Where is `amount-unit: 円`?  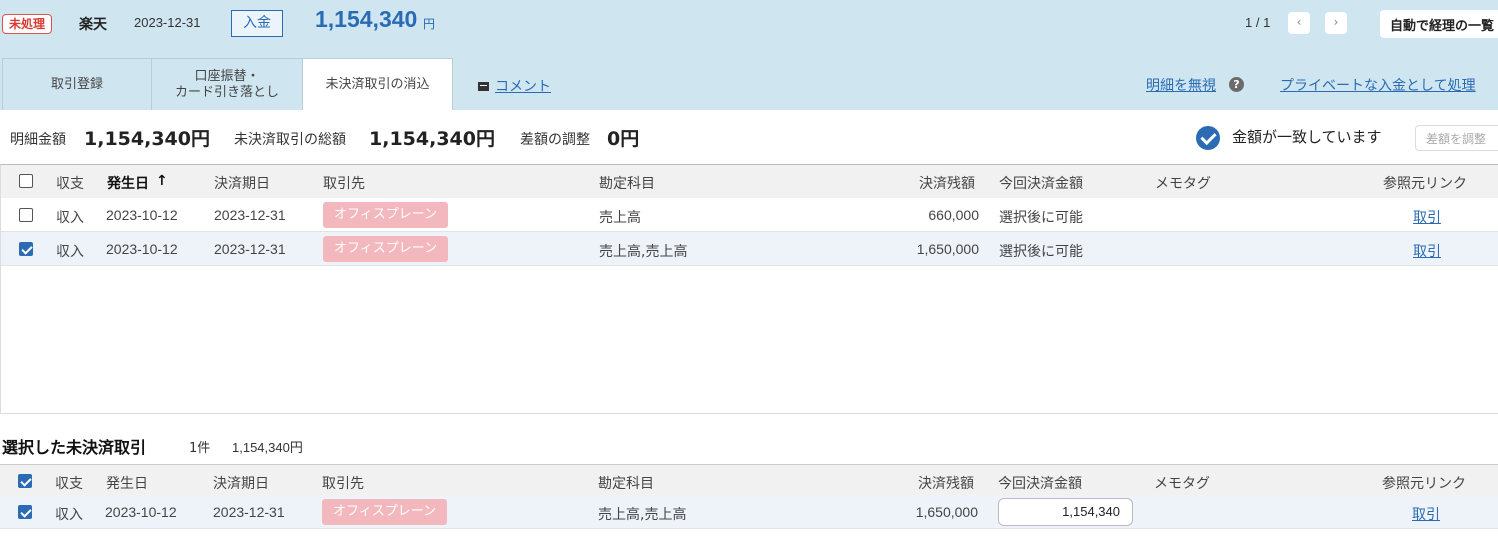 amount-unit: 円 is located at coordinates (429, 24).